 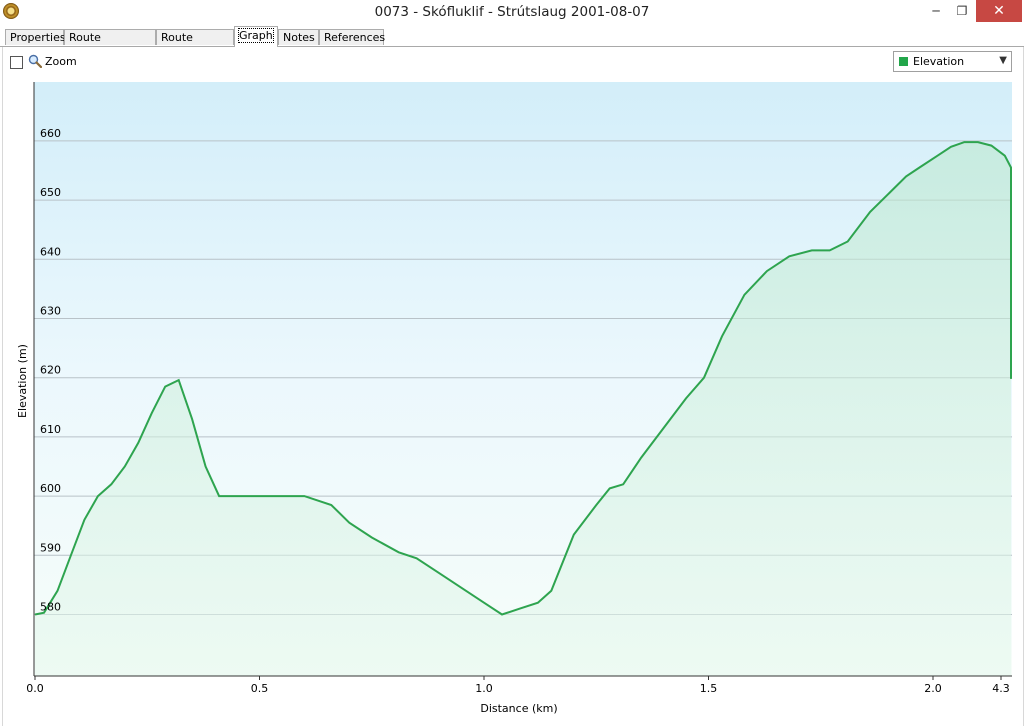 What do you see at coordinates (484, 688) in the screenshot?
I see `x-tick-label: 1.0` at bounding box center [484, 688].